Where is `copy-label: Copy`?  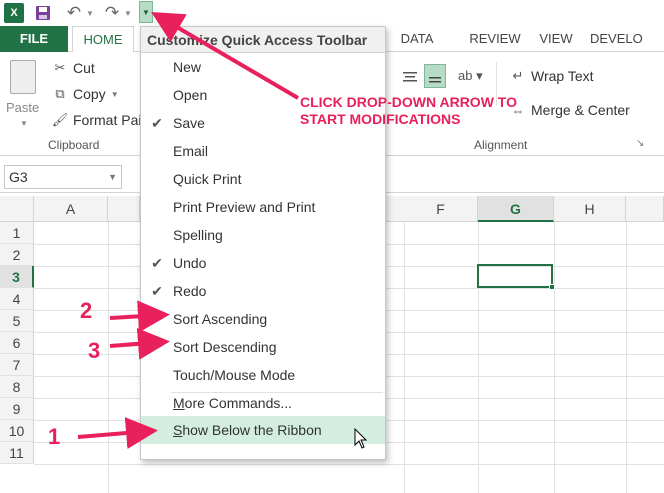
copy-label: Copy is located at coordinates (89, 94).